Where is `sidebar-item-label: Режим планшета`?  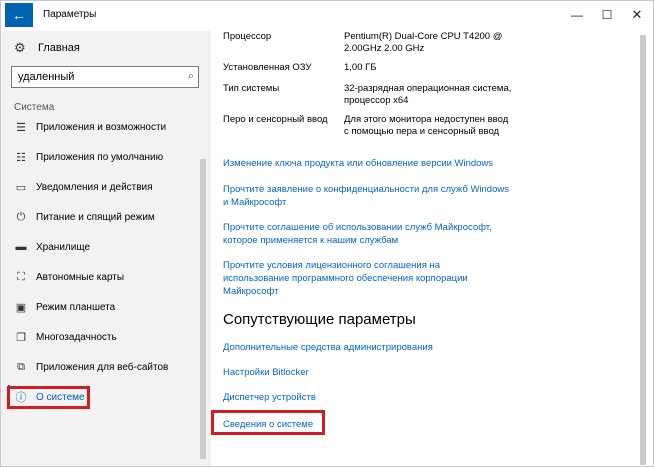
sidebar-item-label: Режим планшета is located at coordinates (76, 307).